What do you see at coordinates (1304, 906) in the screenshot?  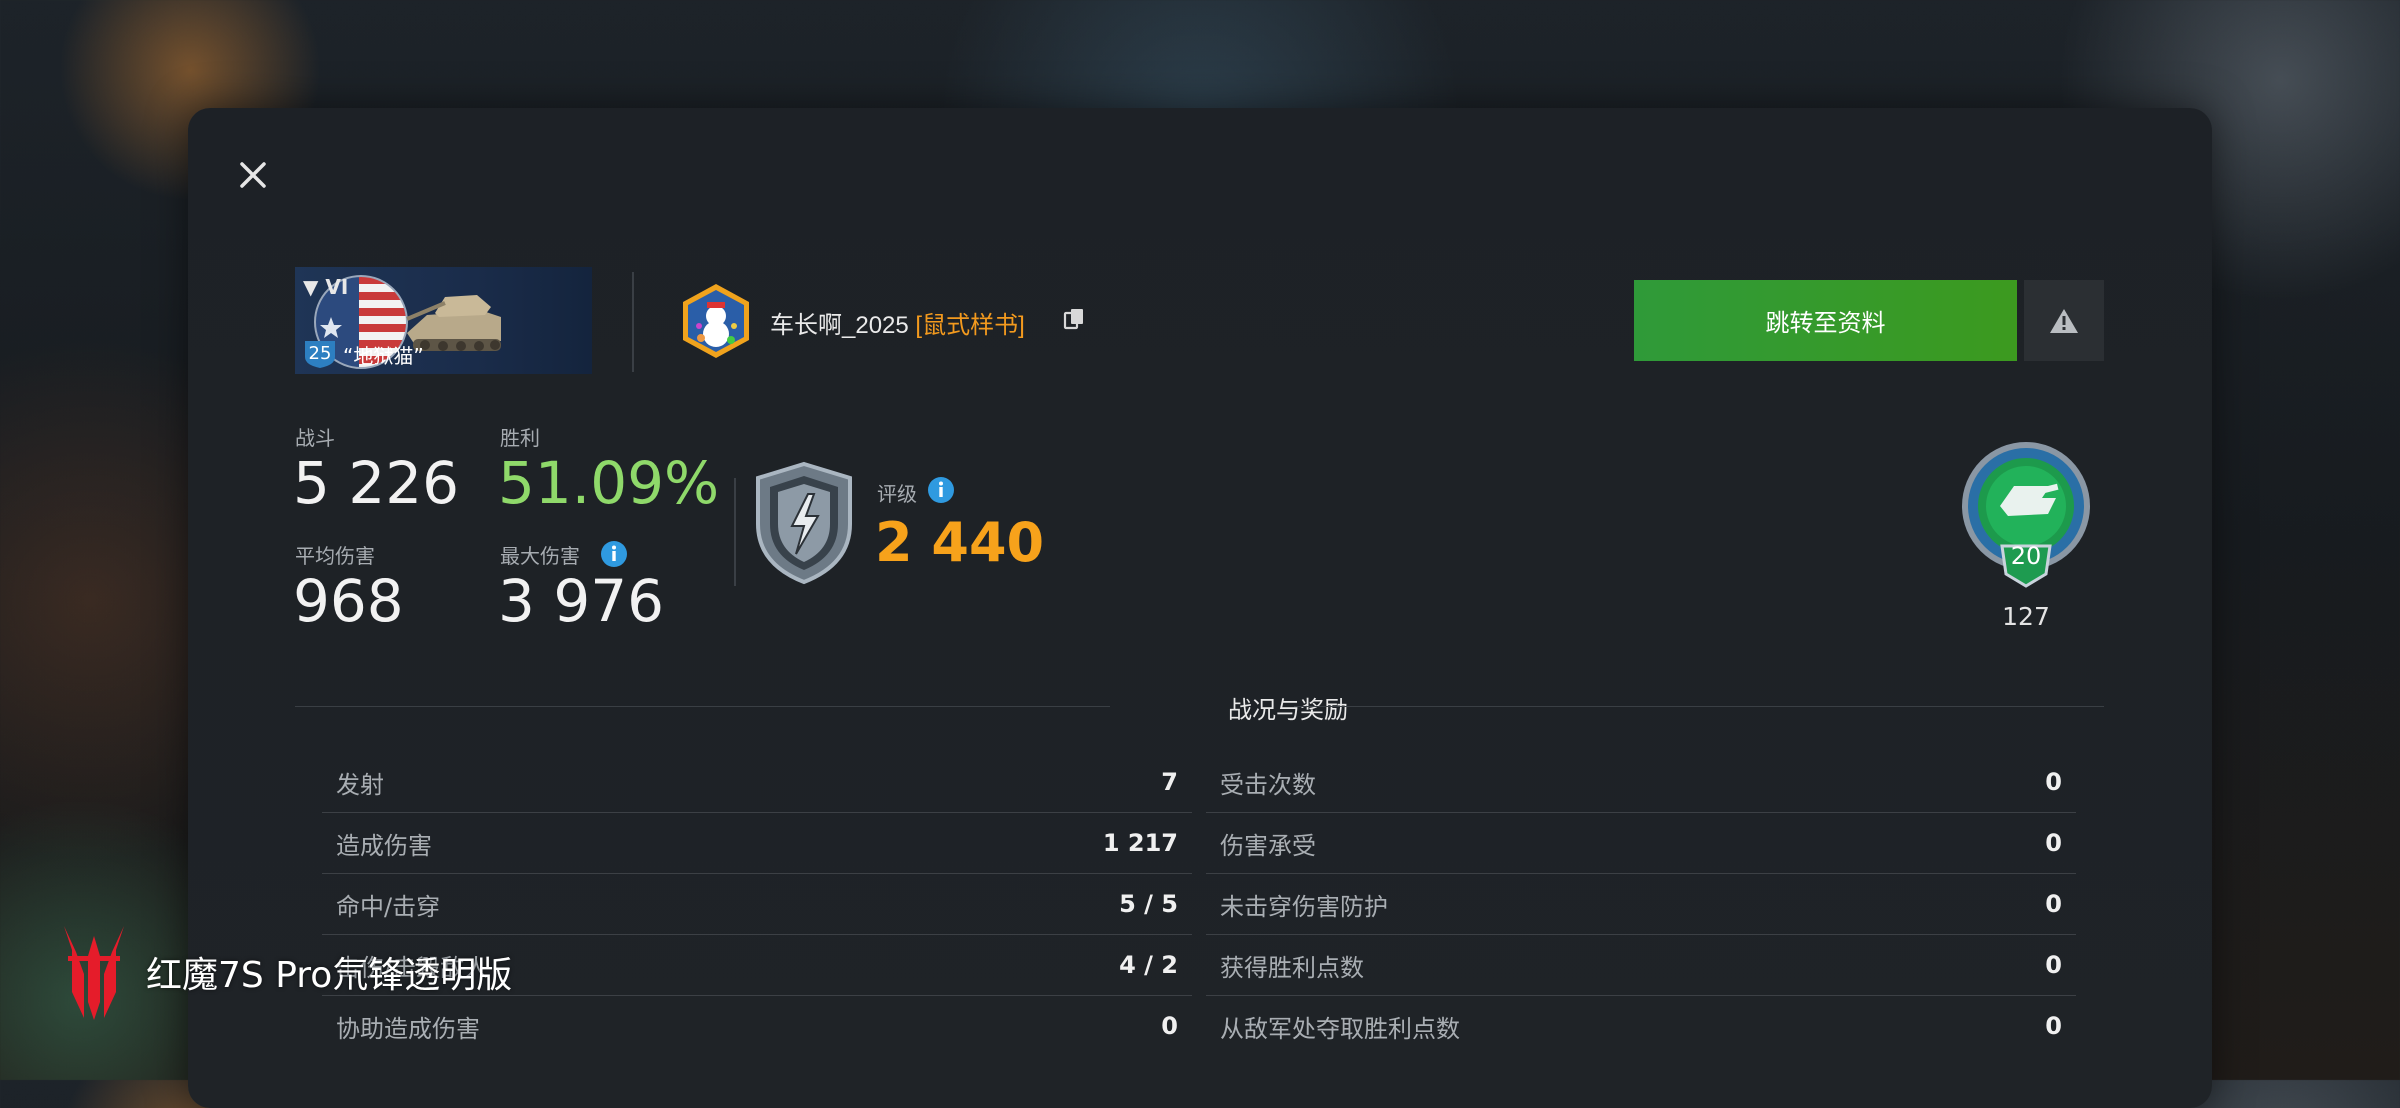 I see `blocked-damage-label: 未击穿伤害防护` at bounding box center [1304, 906].